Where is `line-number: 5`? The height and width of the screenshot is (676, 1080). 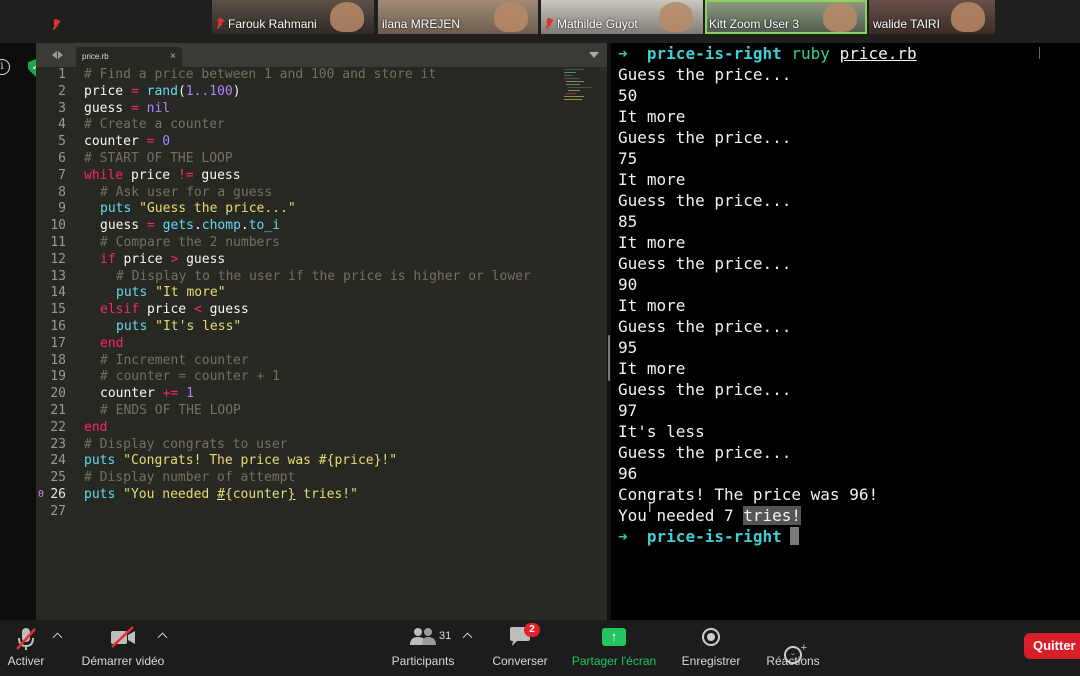 line-number: 5 is located at coordinates (62, 142).